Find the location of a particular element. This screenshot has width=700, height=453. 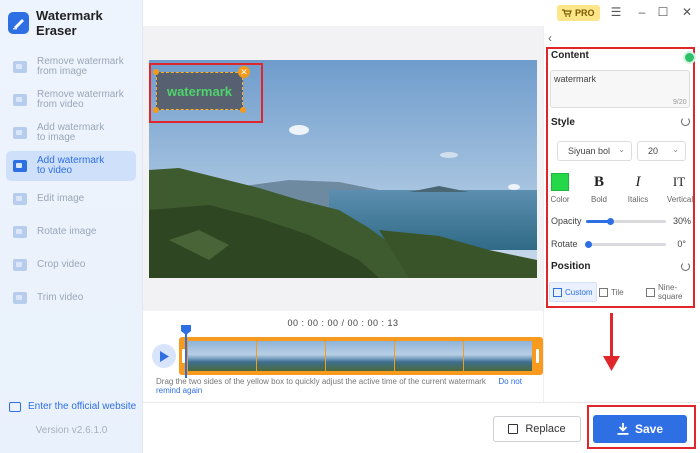

pro-label: PRO is located at coordinates (585, 13).